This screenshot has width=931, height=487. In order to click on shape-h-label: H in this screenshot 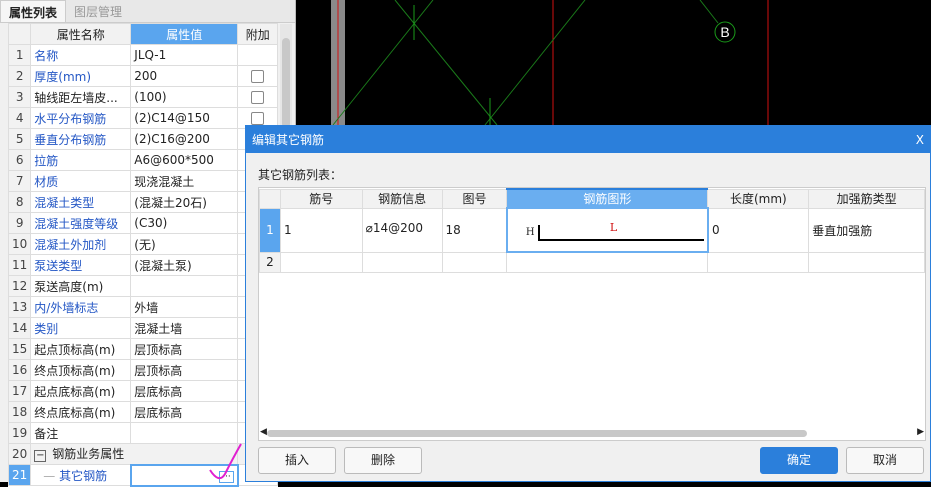, I will do `click(530, 232)`.